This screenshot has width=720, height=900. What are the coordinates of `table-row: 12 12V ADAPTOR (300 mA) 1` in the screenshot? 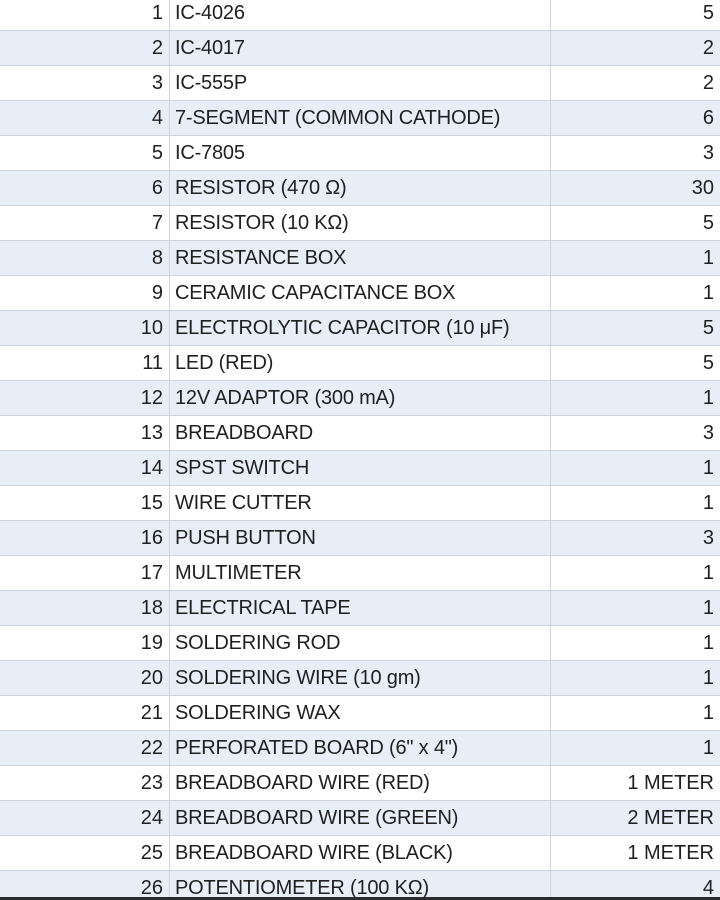 It's located at (360, 398).